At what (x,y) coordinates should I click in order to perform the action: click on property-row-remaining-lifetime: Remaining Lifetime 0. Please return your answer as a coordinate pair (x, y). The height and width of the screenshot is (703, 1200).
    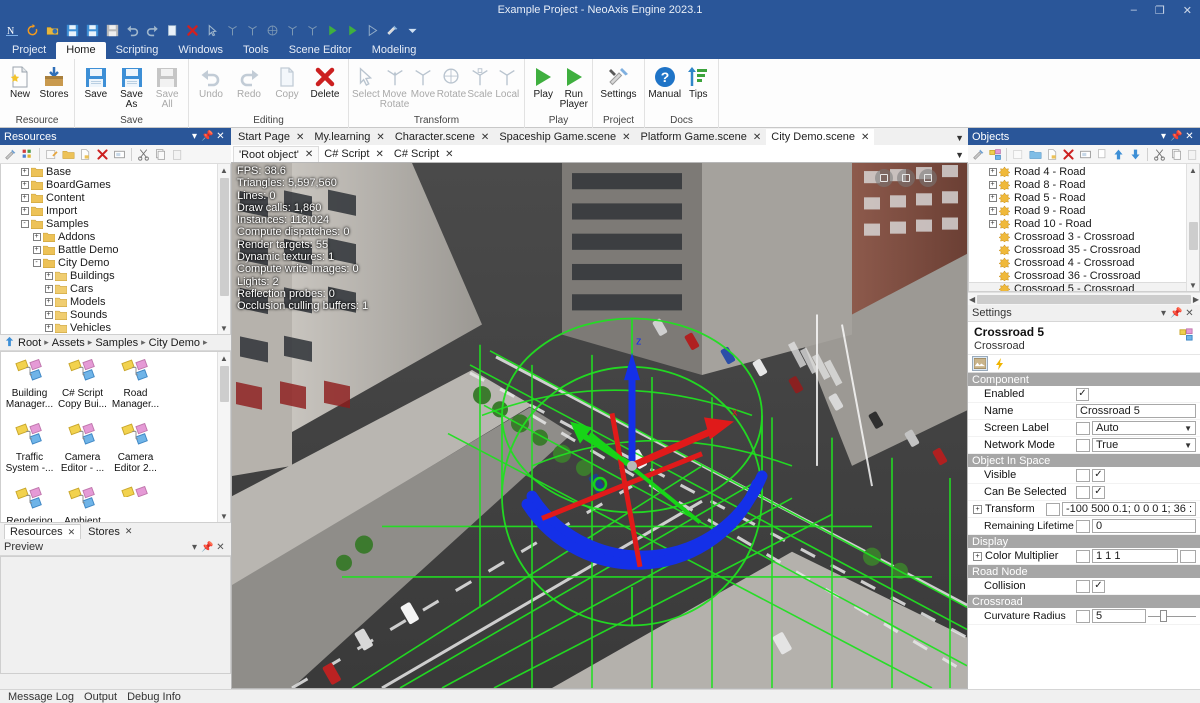
    Looking at the image, I should click on (1084, 526).